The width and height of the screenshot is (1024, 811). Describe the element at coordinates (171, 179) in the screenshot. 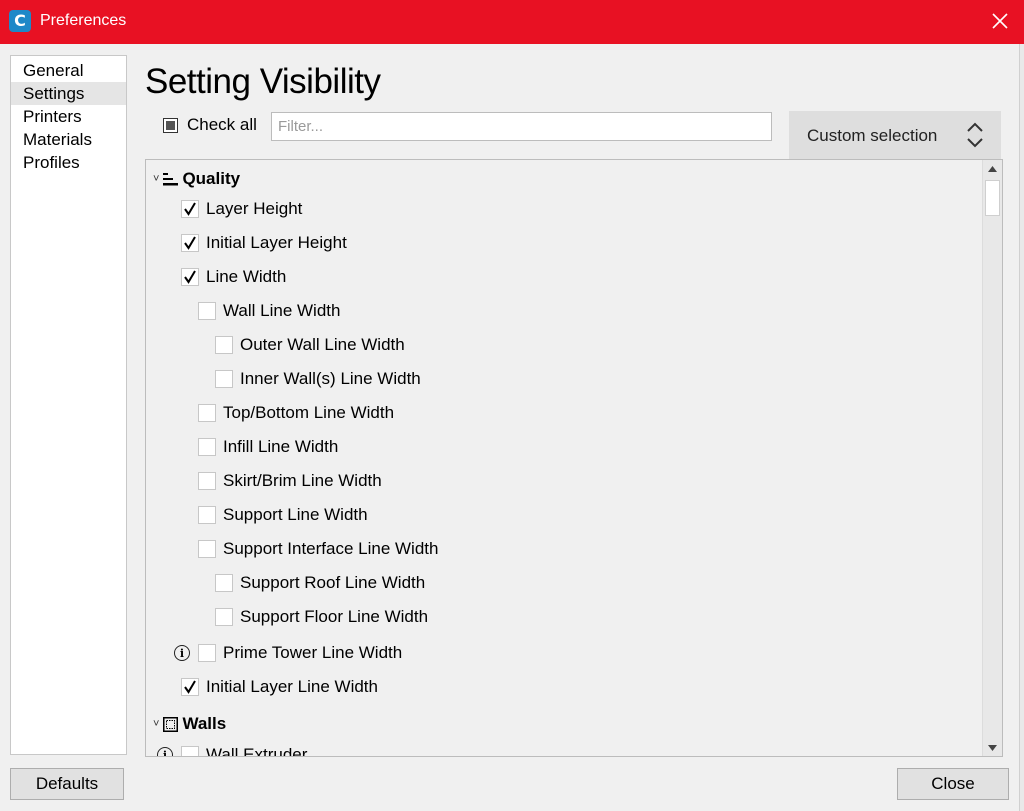

I see `quality-bars-icon` at that location.